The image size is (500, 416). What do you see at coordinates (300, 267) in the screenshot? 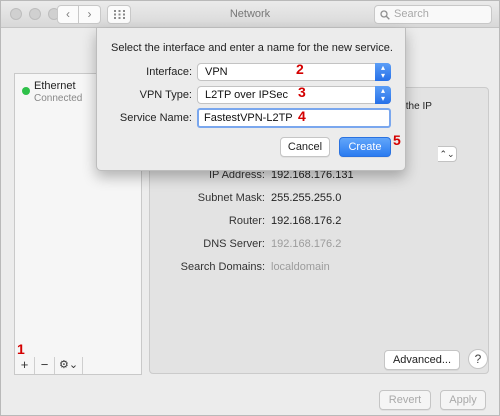
I see `search-domains-value: localdomain` at bounding box center [300, 267].